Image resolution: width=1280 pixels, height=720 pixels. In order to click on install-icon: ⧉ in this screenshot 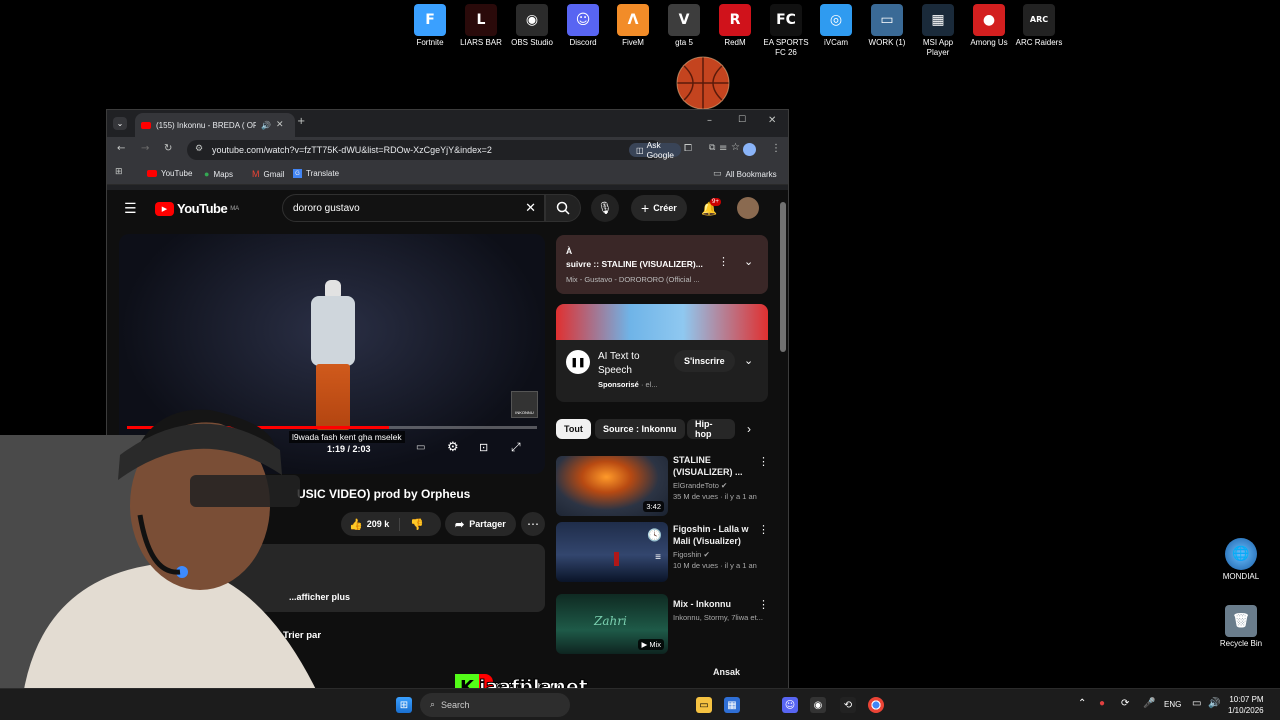, I will do `click(712, 148)`.